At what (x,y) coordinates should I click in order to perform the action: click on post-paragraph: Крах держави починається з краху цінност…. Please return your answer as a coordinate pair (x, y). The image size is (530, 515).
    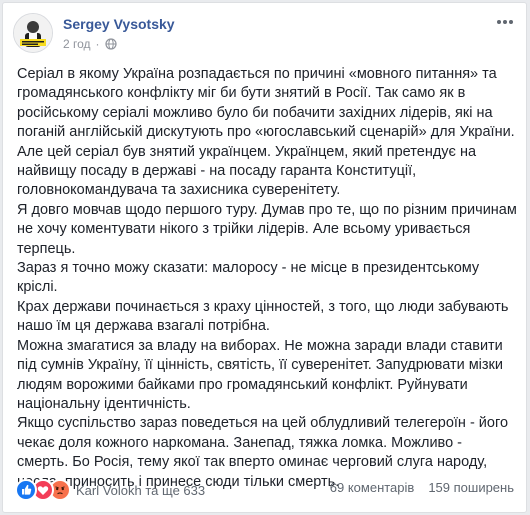
    Looking at the image, I should click on (263, 316).